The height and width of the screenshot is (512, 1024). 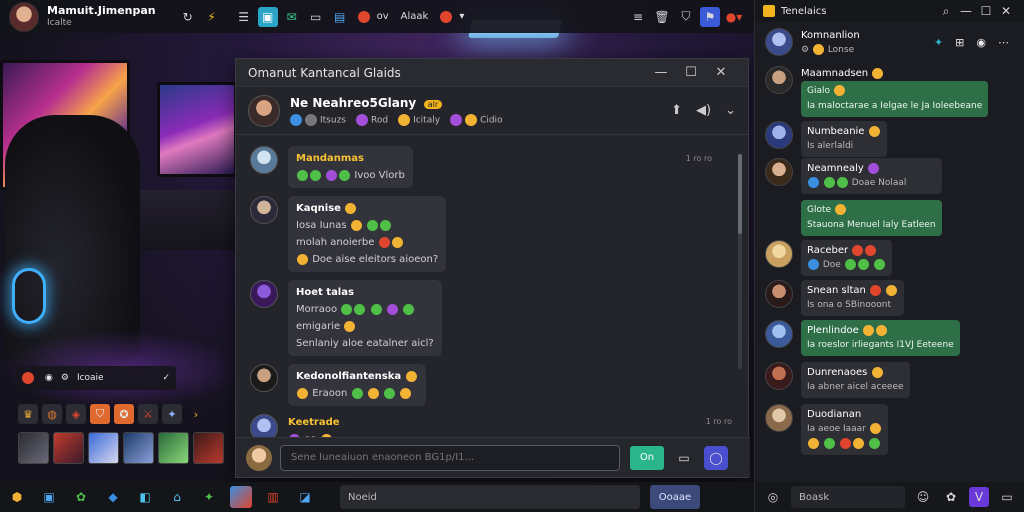 I want to click on trash-icon: 🗑, so click(x=662, y=17).